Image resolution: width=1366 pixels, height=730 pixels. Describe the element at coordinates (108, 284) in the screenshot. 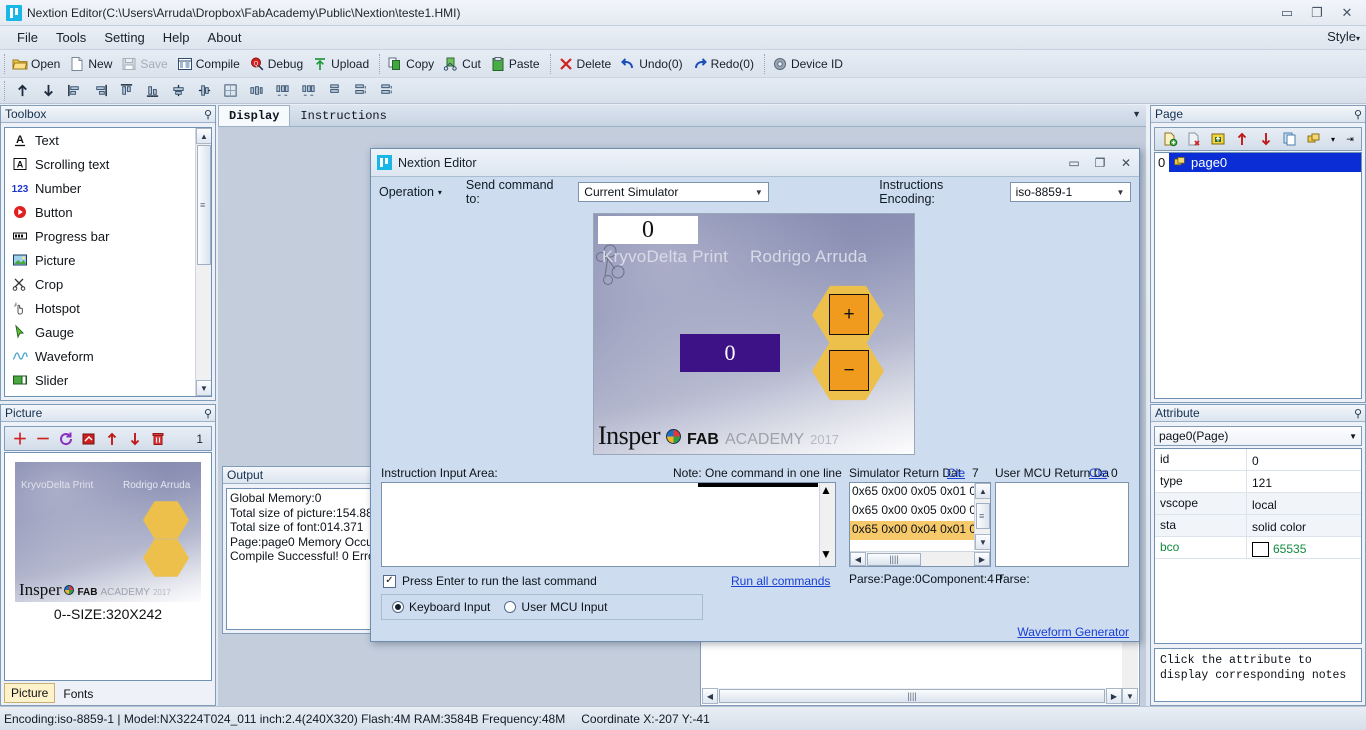

I see `toolbox-item-crop: Crop` at that location.